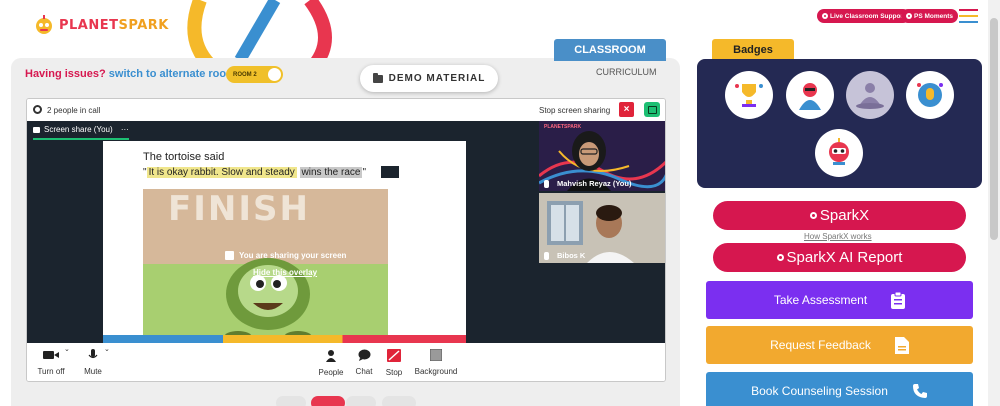 The height and width of the screenshot is (406, 1000). What do you see at coordinates (610, 50) in the screenshot?
I see `tab-classroom: CLASSROOM` at bounding box center [610, 50].